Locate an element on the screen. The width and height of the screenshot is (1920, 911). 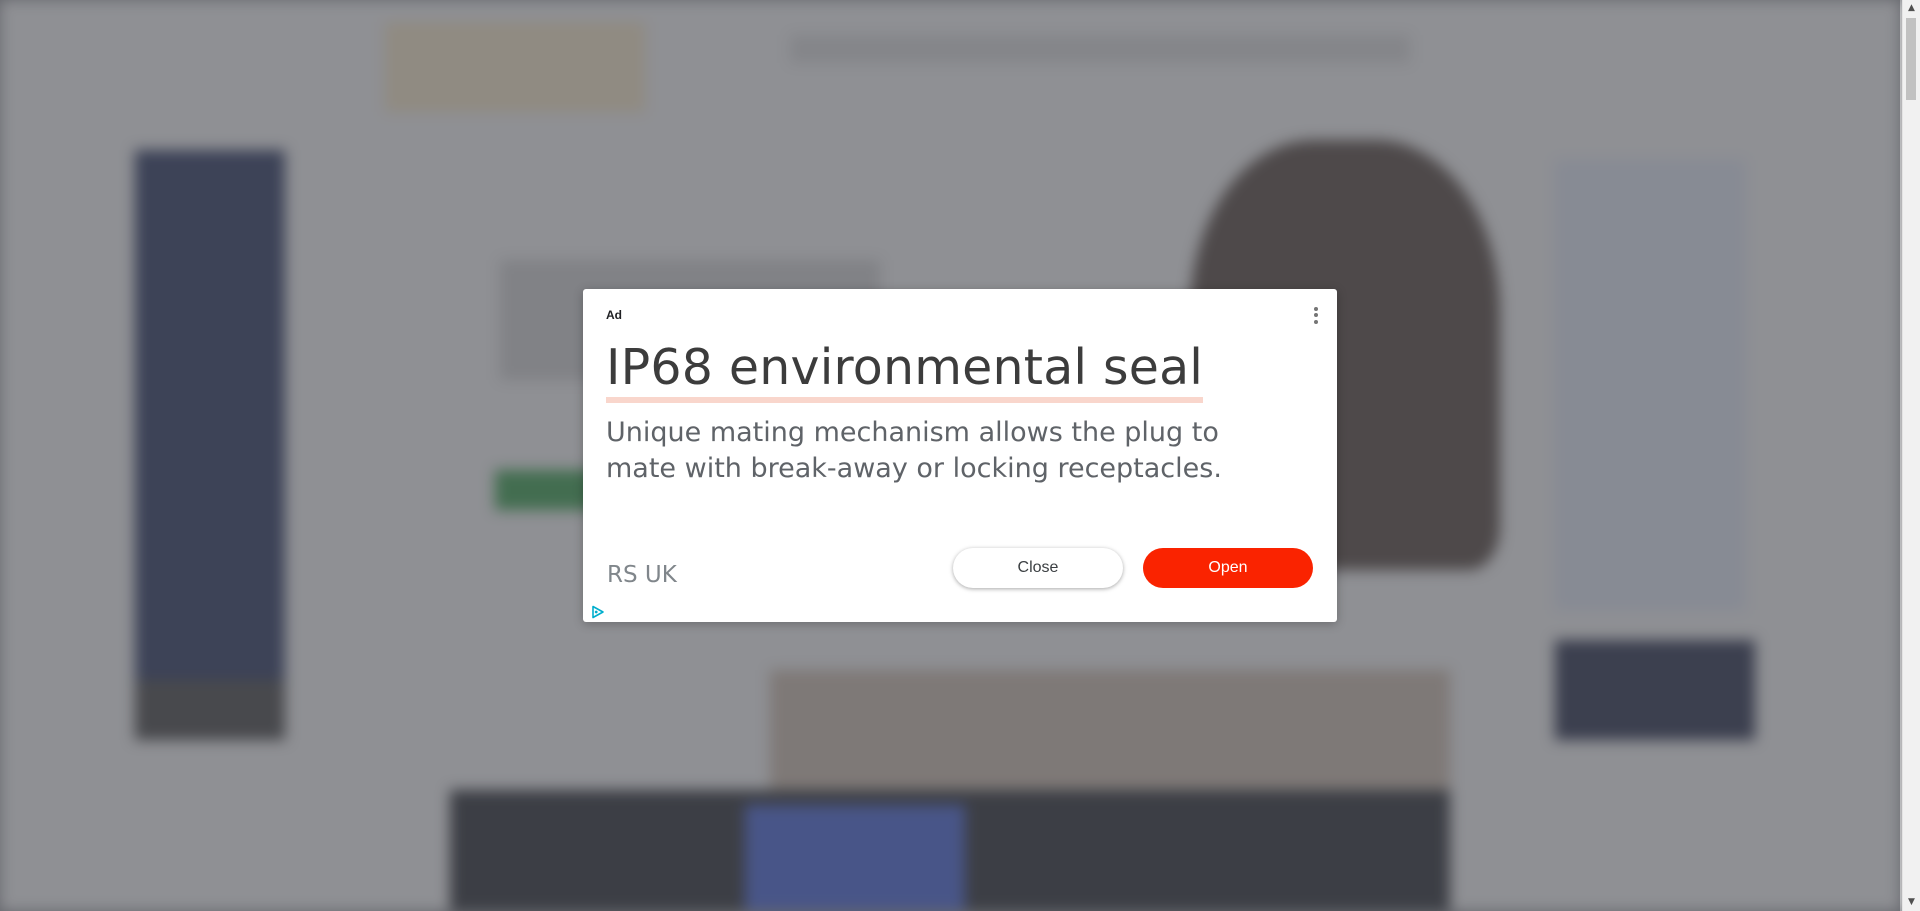
more-vert-icon is located at coordinates (1316, 315).